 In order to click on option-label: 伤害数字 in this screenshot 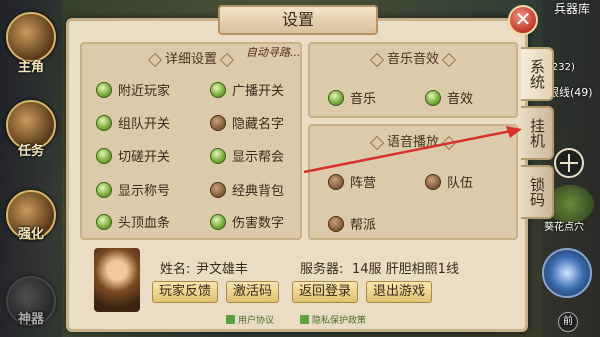, I will do `click(258, 223)`.